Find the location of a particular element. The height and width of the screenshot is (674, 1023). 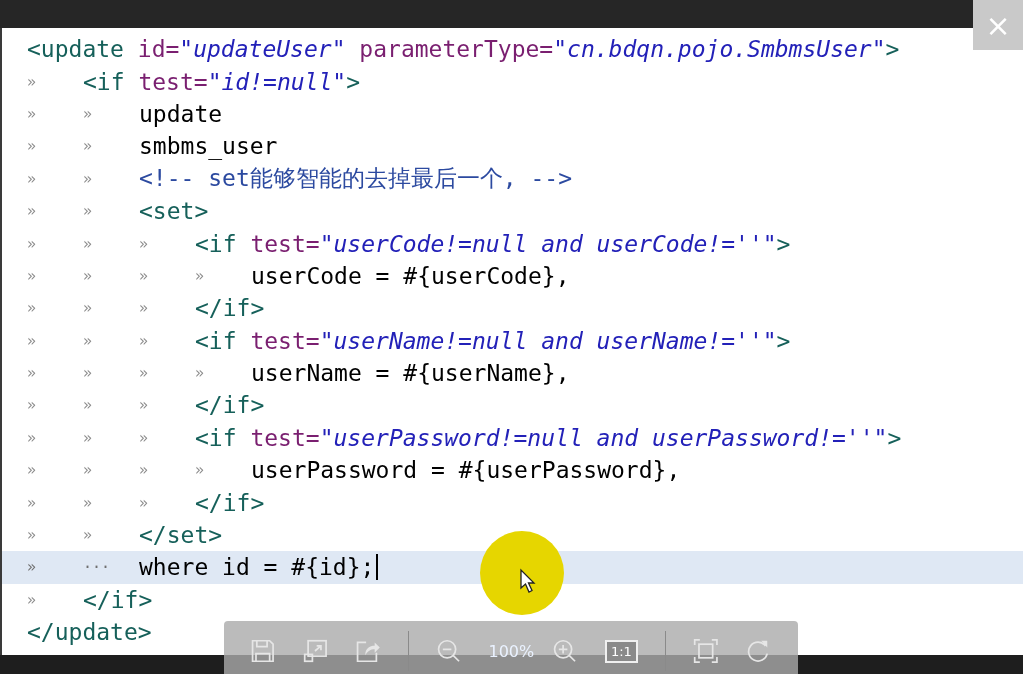

code-line: <!-- set能够智能的去掉最后一个, --> is located at coordinates (355, 179).